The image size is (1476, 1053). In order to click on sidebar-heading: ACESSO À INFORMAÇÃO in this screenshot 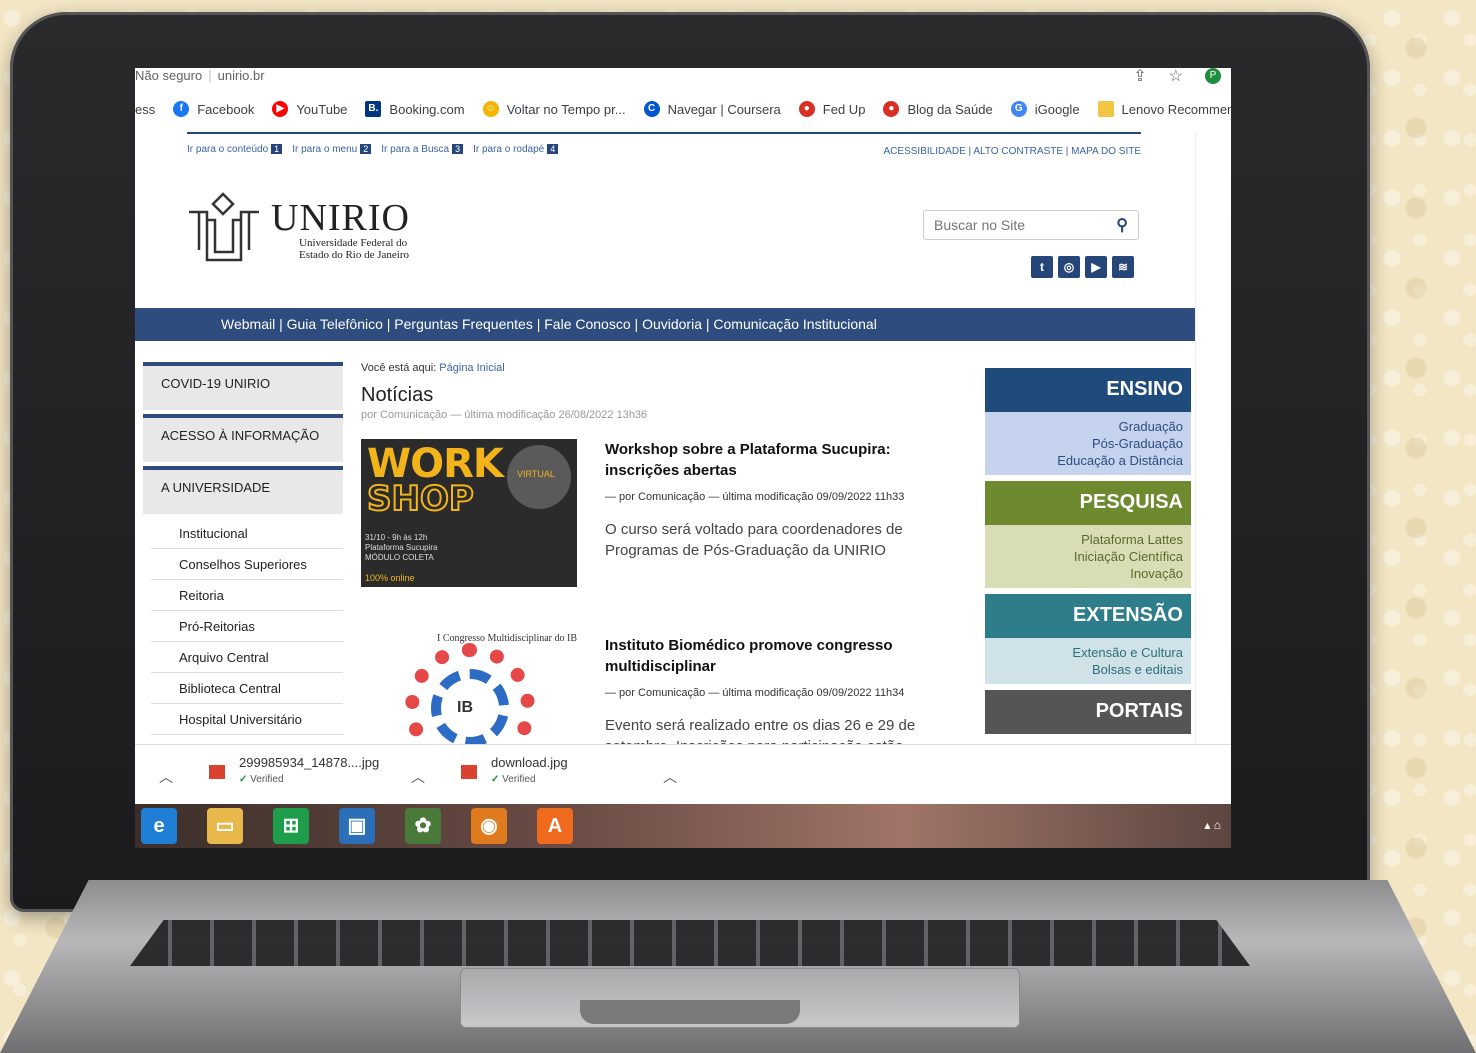, I will do `click(243, 438)`.